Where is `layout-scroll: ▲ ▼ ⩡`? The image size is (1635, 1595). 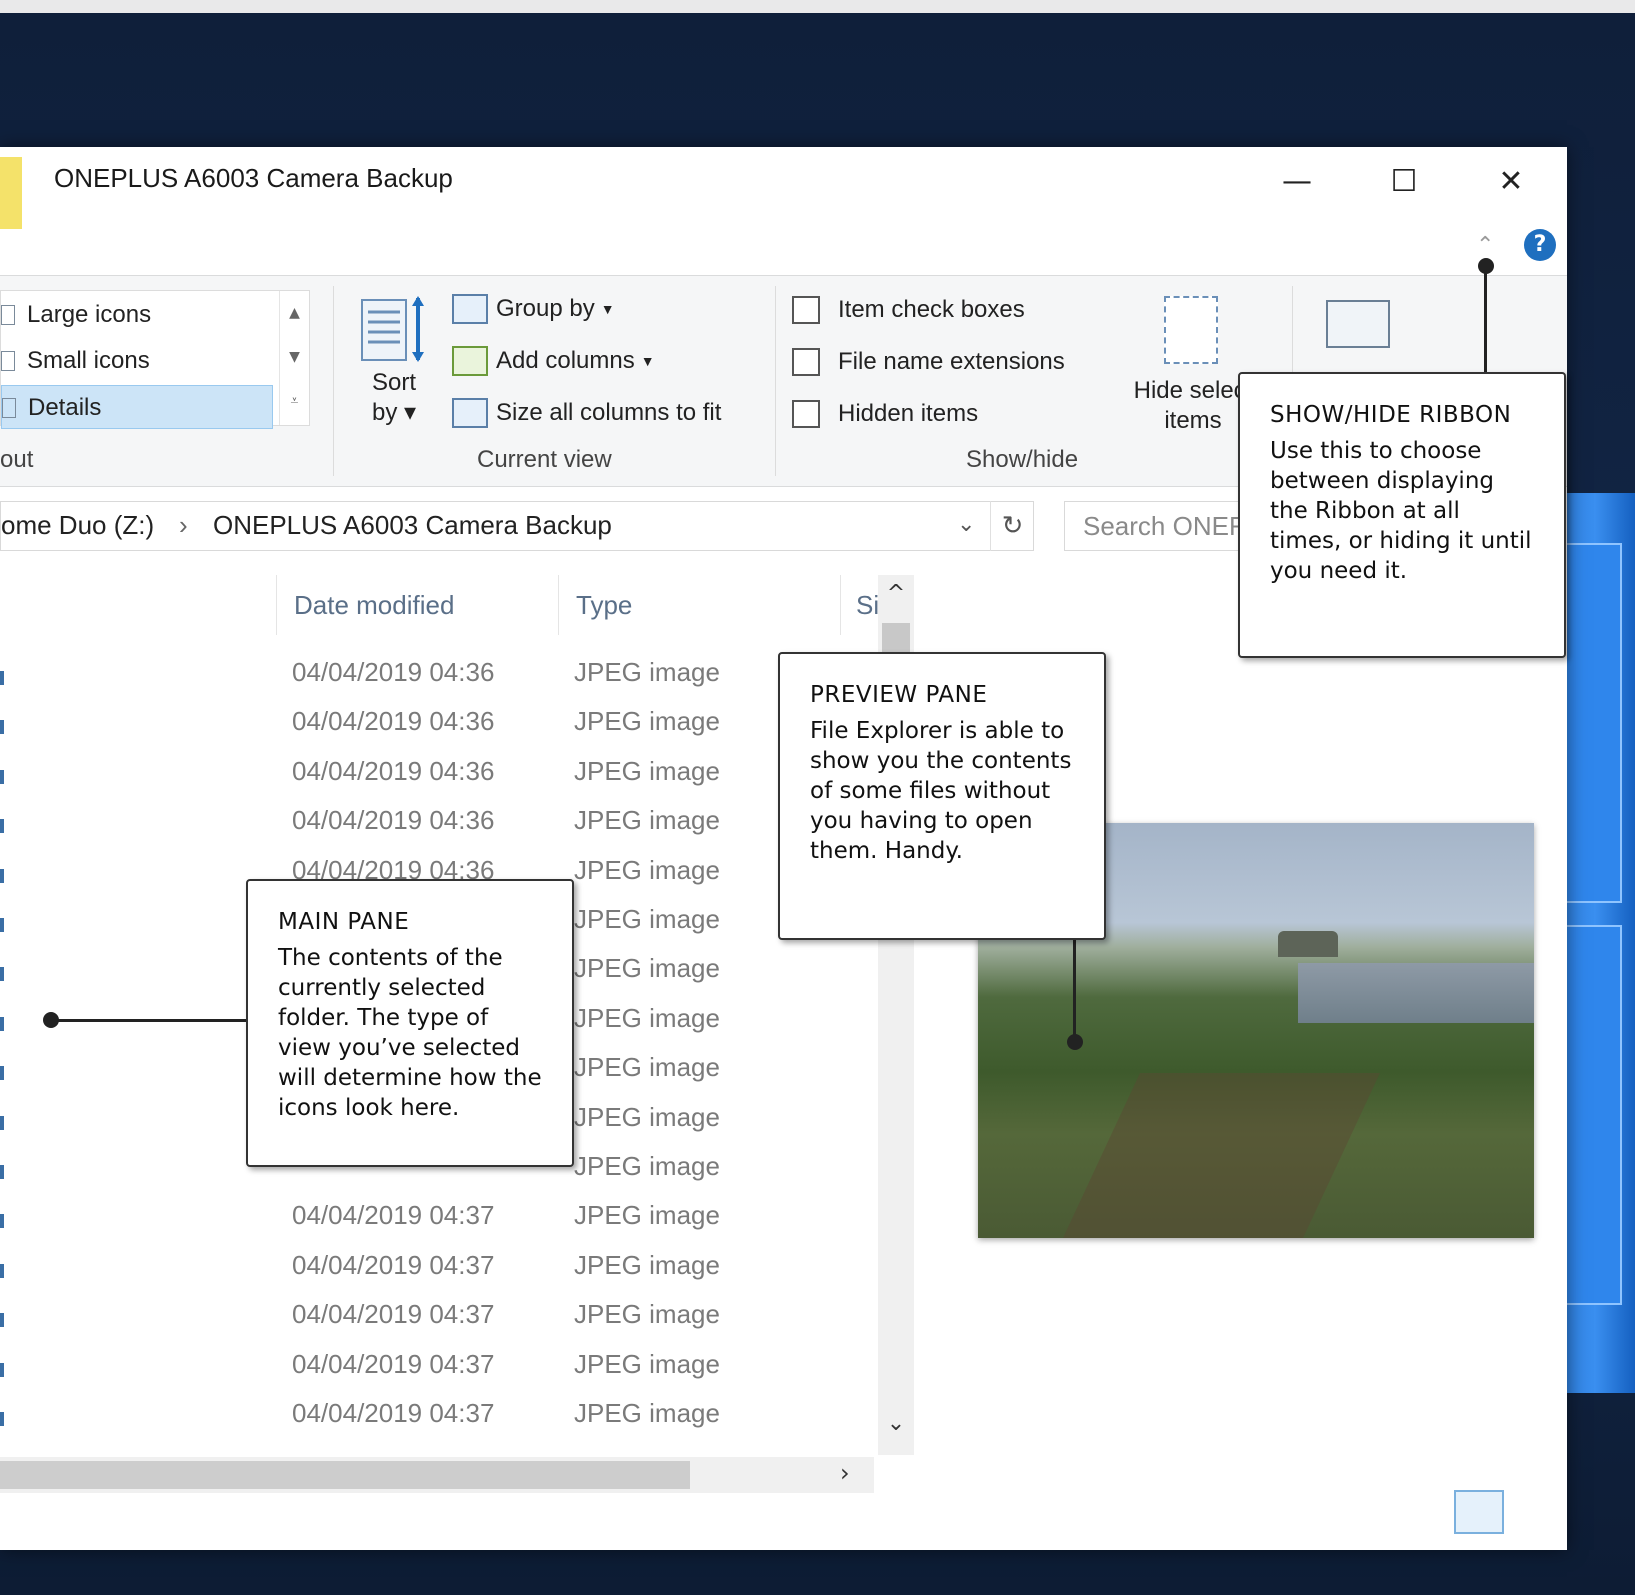 layout-scroll: ▲ ▼ ⩡ is located at coordinates (294, 358).